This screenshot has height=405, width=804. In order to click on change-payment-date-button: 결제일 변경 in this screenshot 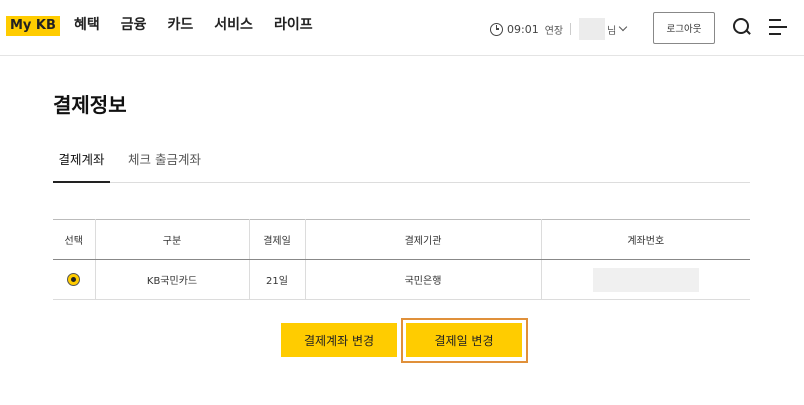, I will do `click(464, 340)`.